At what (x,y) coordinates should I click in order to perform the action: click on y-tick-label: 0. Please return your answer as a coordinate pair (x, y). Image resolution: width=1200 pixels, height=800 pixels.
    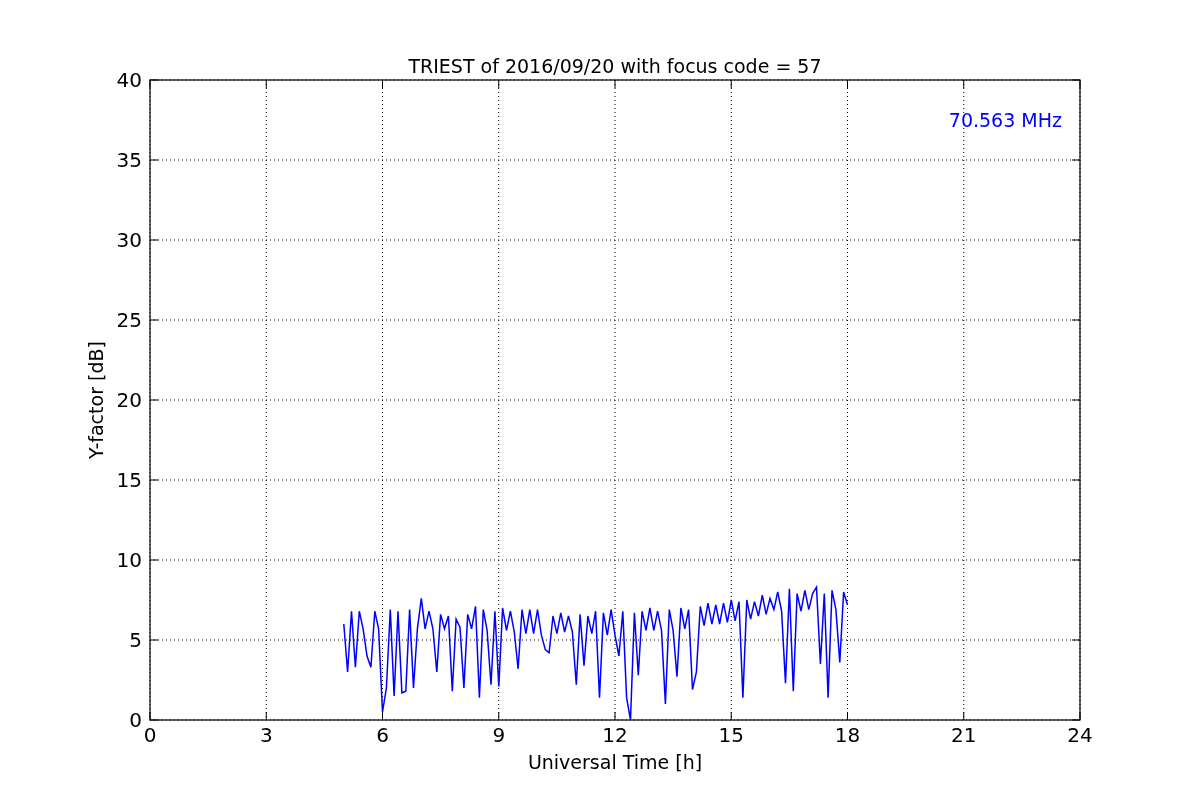
    Looking at the image, I should click on (135, 720).